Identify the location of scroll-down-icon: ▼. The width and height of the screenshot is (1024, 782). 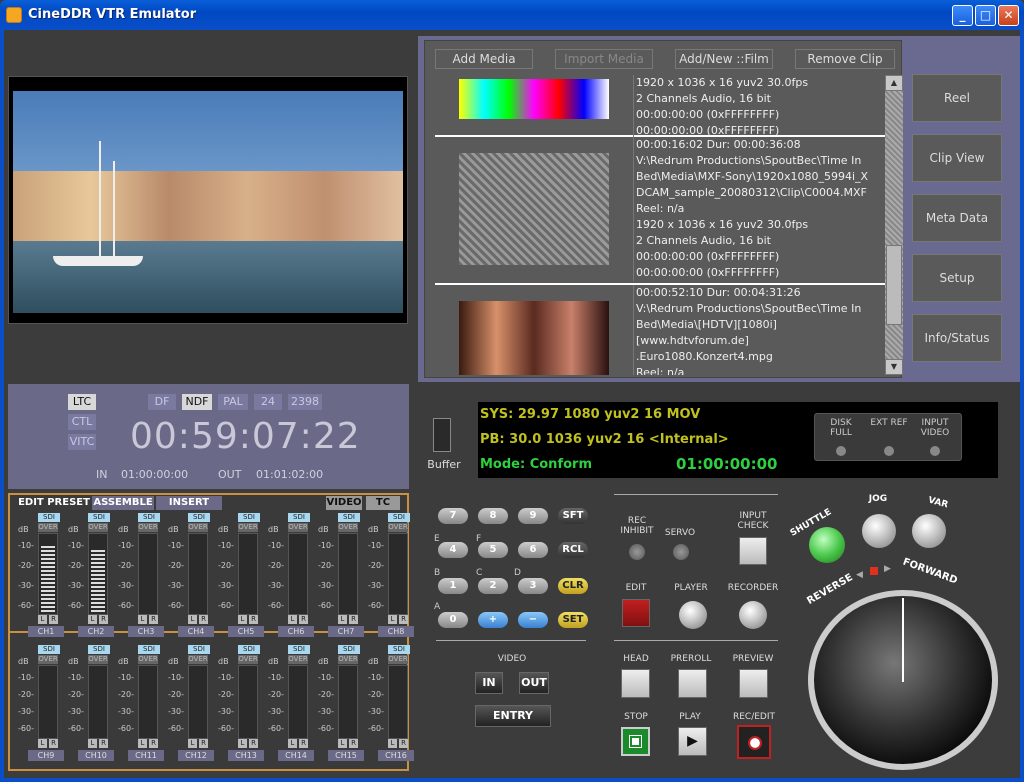
(894, 367).